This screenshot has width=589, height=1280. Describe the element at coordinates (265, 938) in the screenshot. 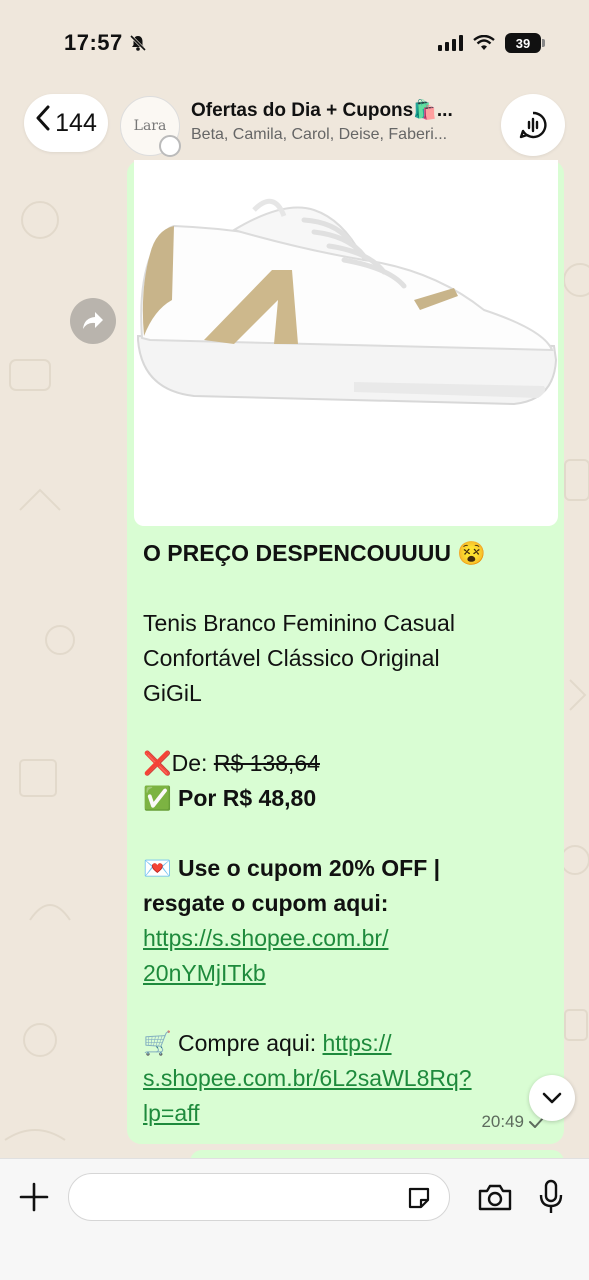

I see `coupon-link-part1: https://s.shopee.com.br/` at that location.